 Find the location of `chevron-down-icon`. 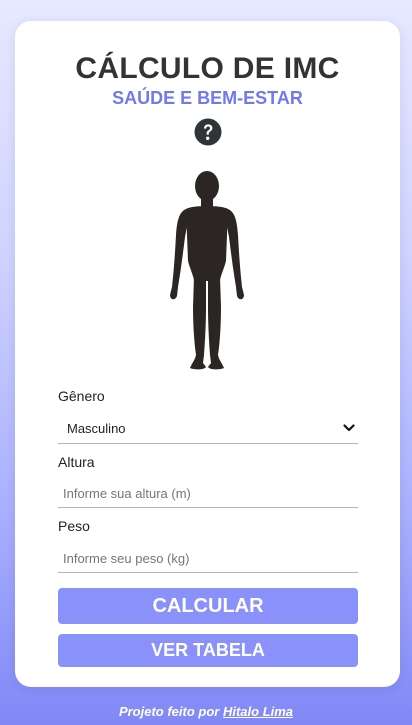

chevron-down-icon is located at coordinates (349, 428).